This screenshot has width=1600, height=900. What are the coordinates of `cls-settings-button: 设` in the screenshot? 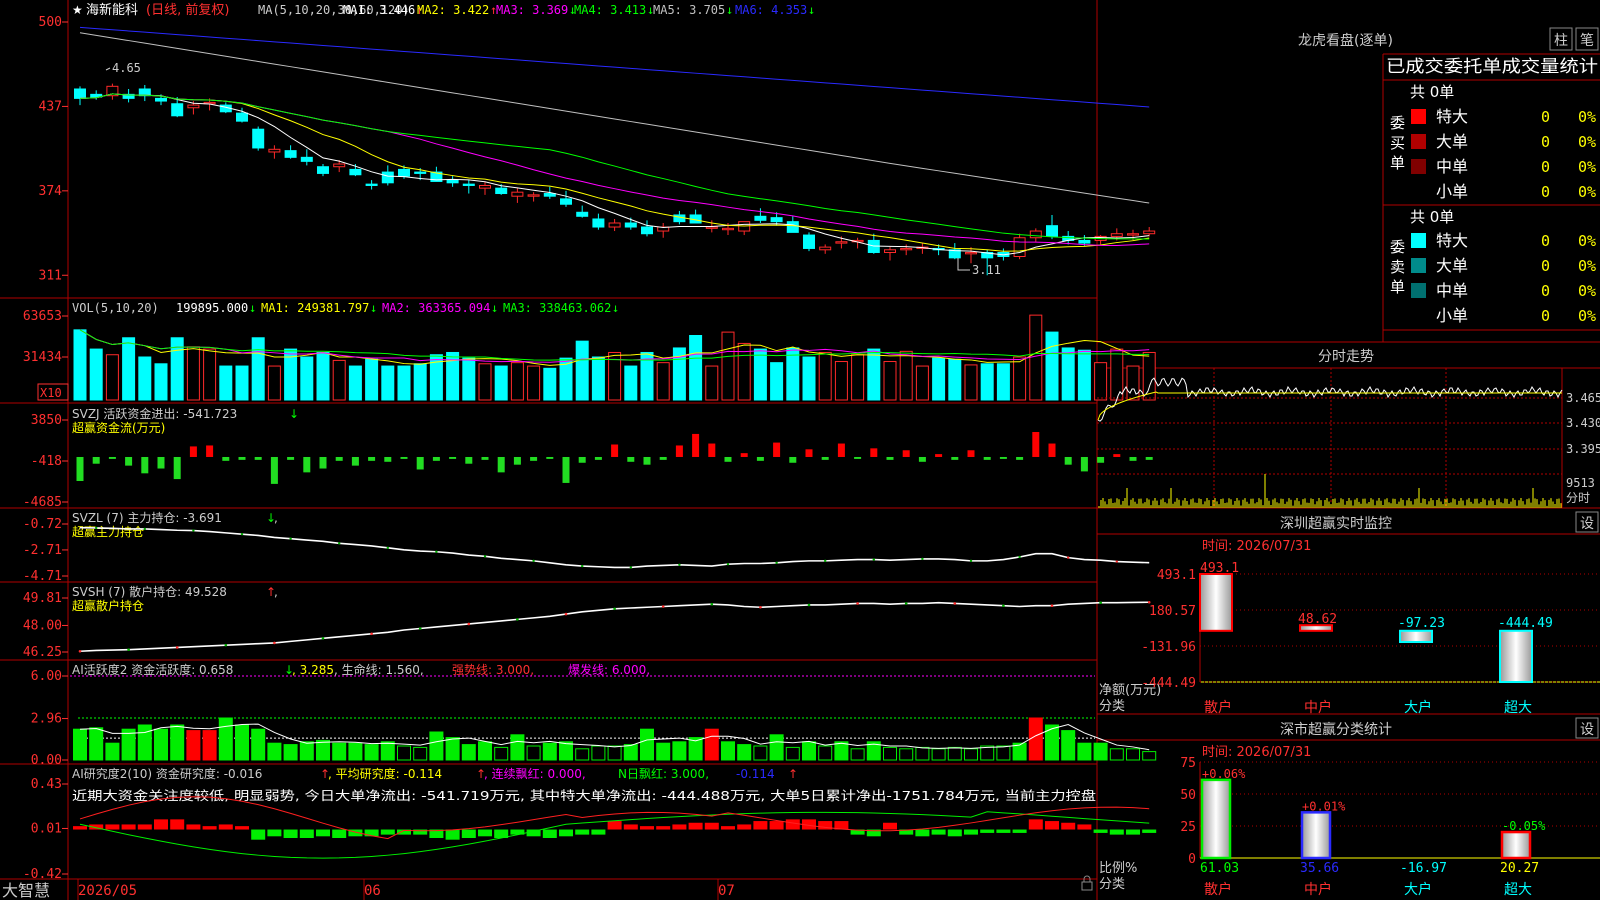 It's located at (1587, 730).